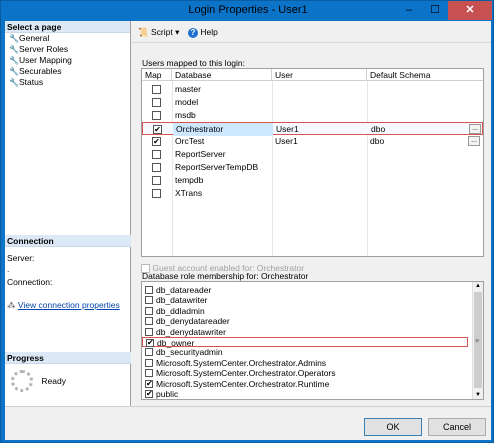 This screenshot has width=494, height=443. Describe the element at coordinates (217, 167) in the screenshot. I see `database-cell: ReportServerTempDB` at that location.